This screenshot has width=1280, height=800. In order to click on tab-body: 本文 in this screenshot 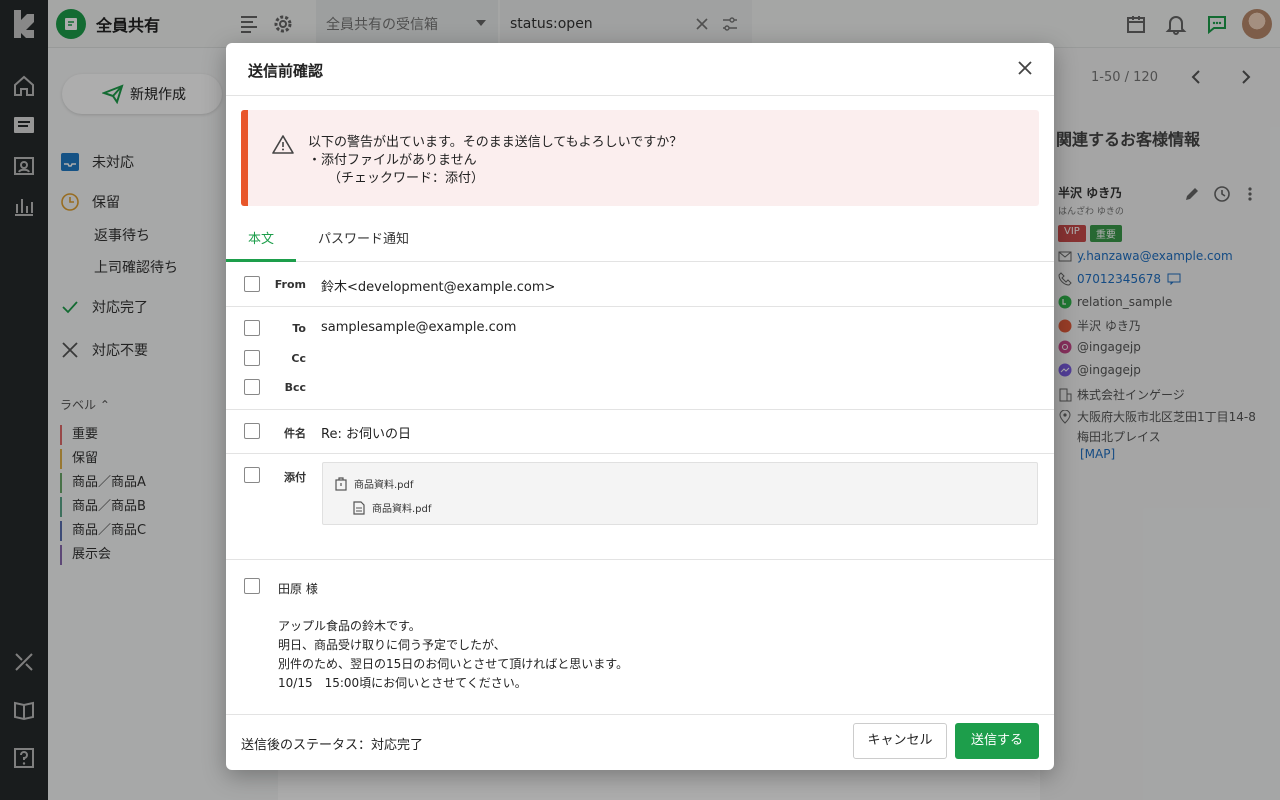, I will do `click(261, 241)`.